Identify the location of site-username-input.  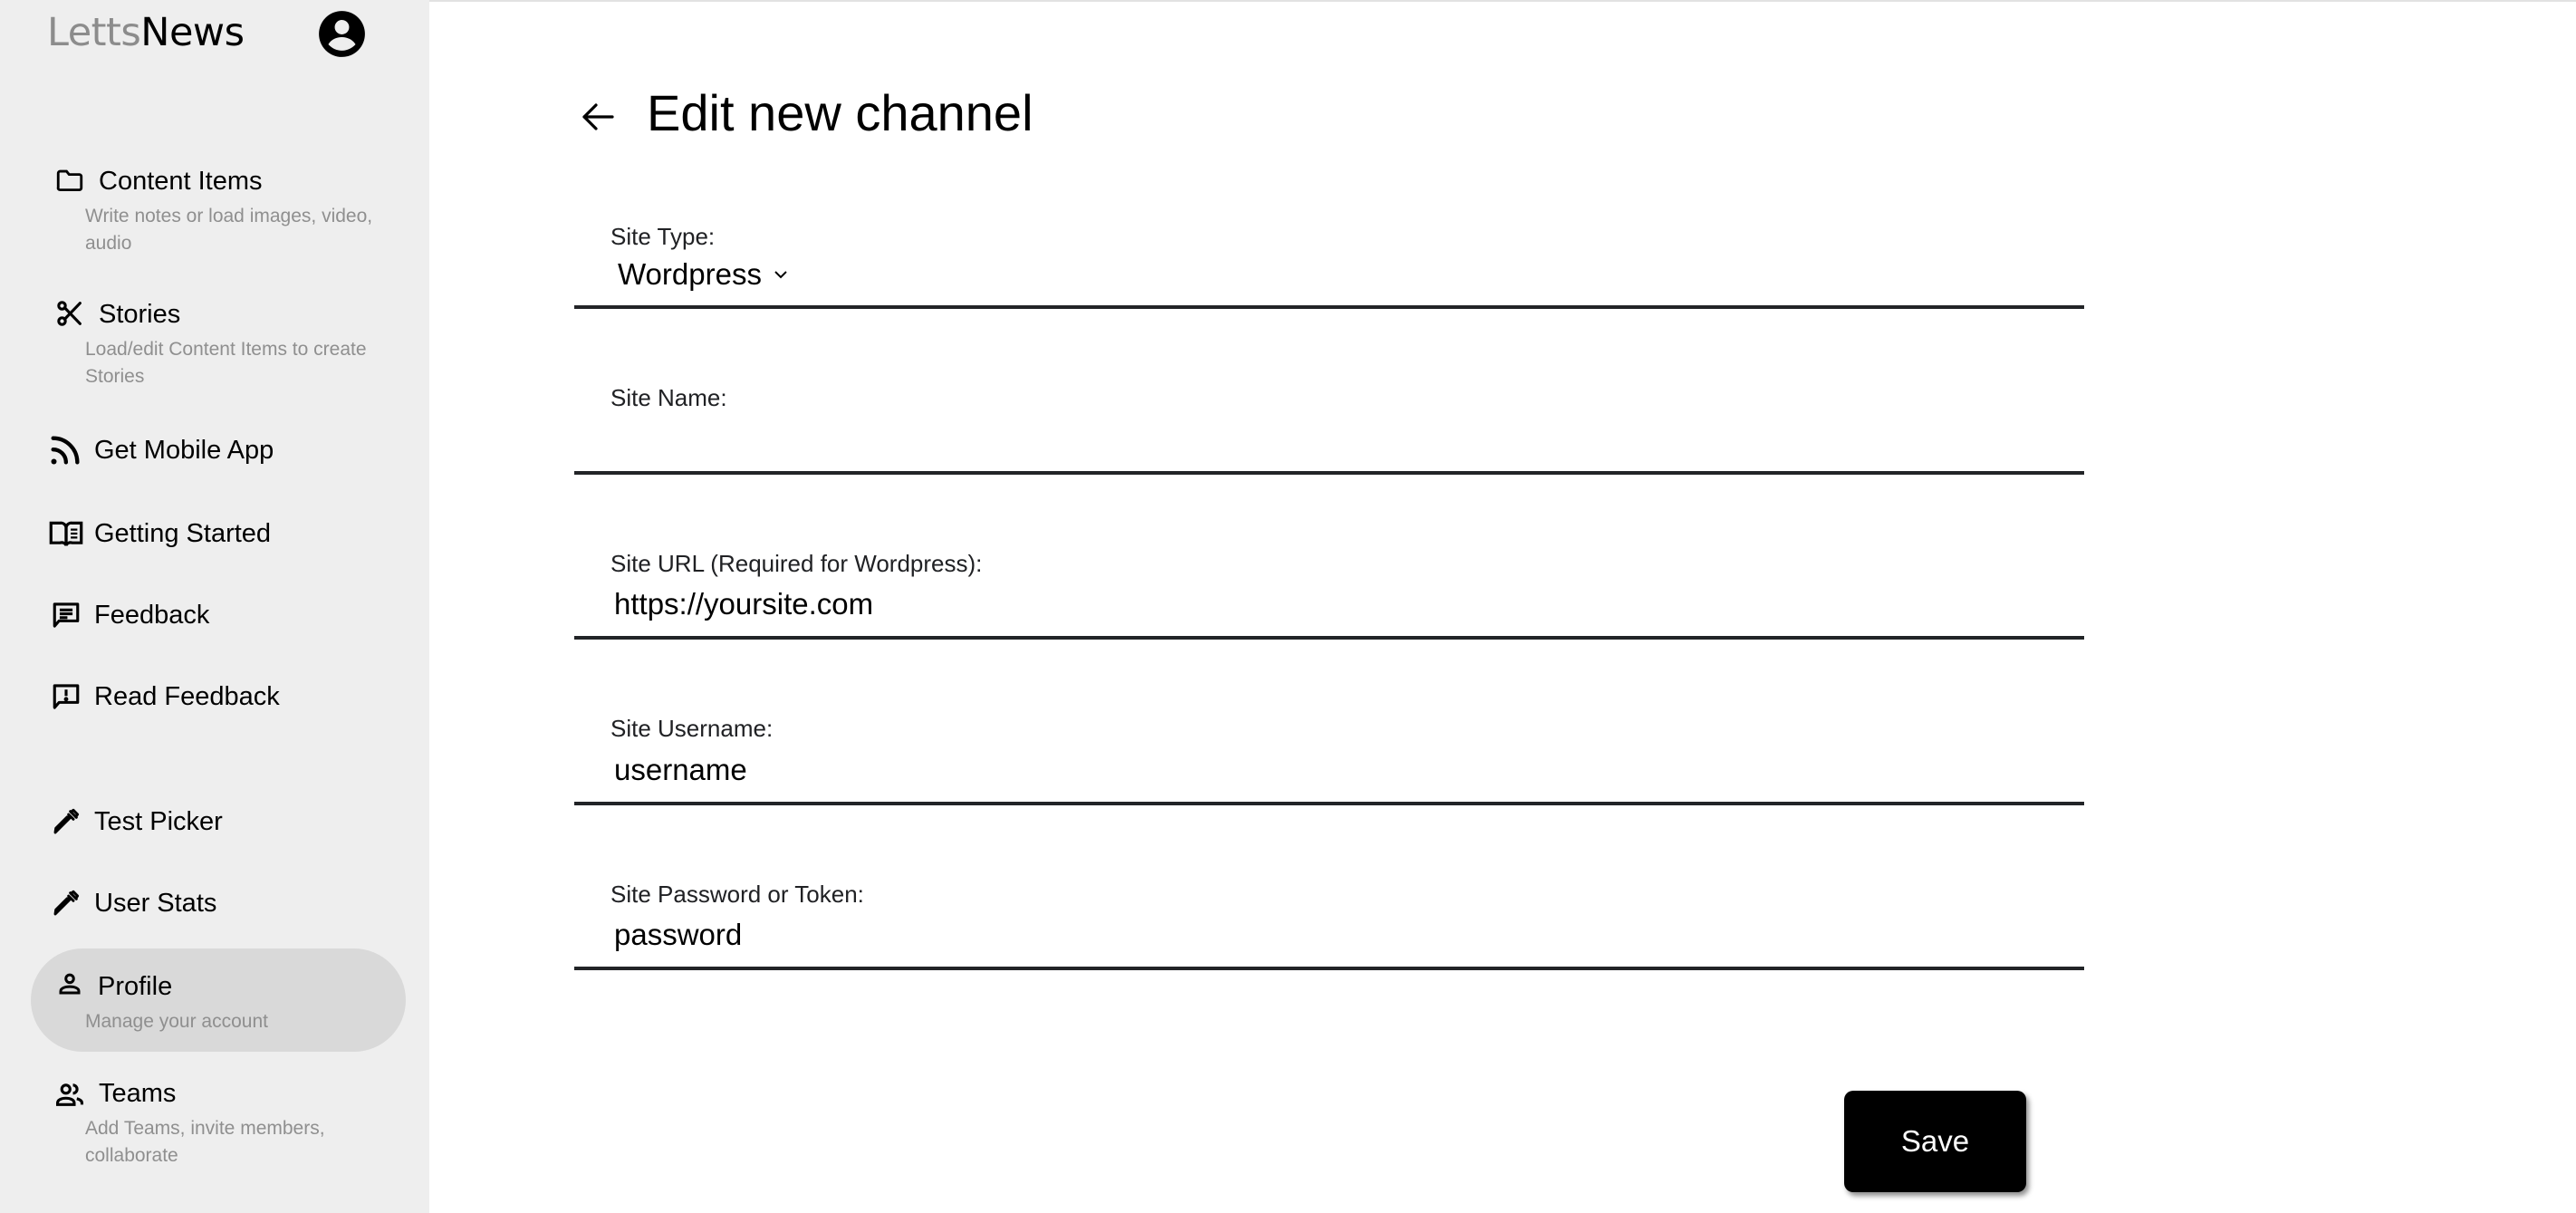
(1329, 770).